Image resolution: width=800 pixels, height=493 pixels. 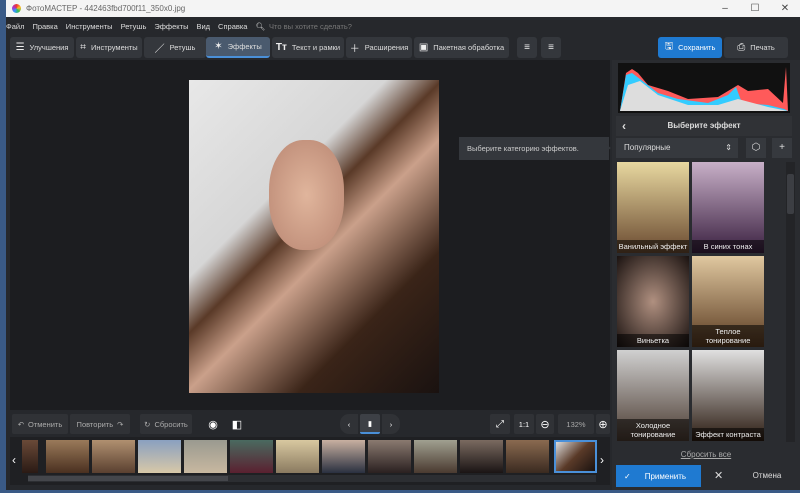 What do you see at coordinates (575, 456) in the screenshot?
I see `thumbnail-selected` at bounding box center [575, 456].